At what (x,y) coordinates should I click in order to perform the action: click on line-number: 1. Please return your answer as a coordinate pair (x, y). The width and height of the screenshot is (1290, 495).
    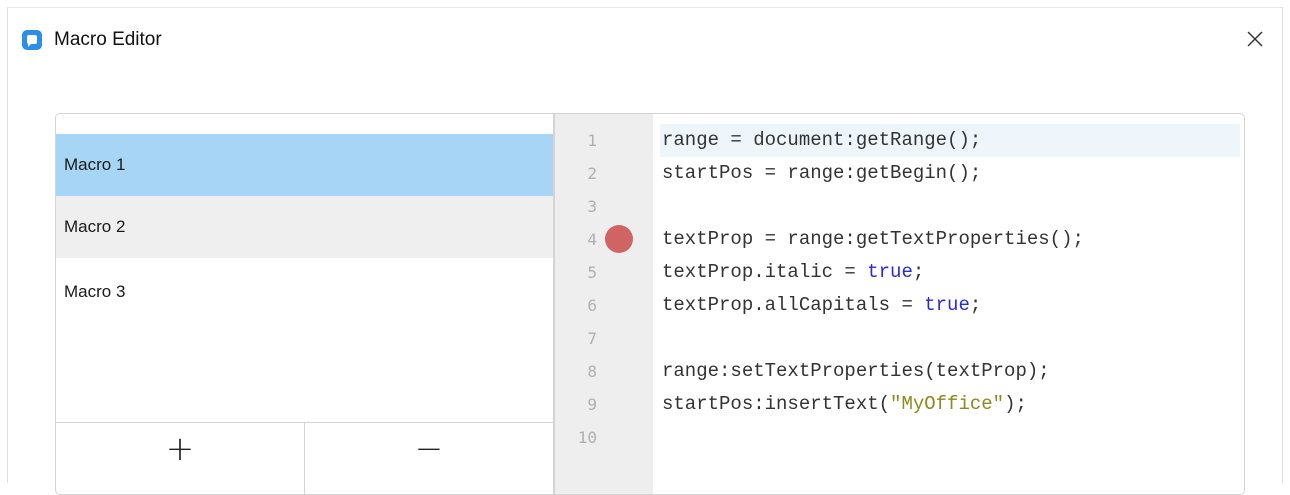
    Looking at the image, I should click on (592, 140).